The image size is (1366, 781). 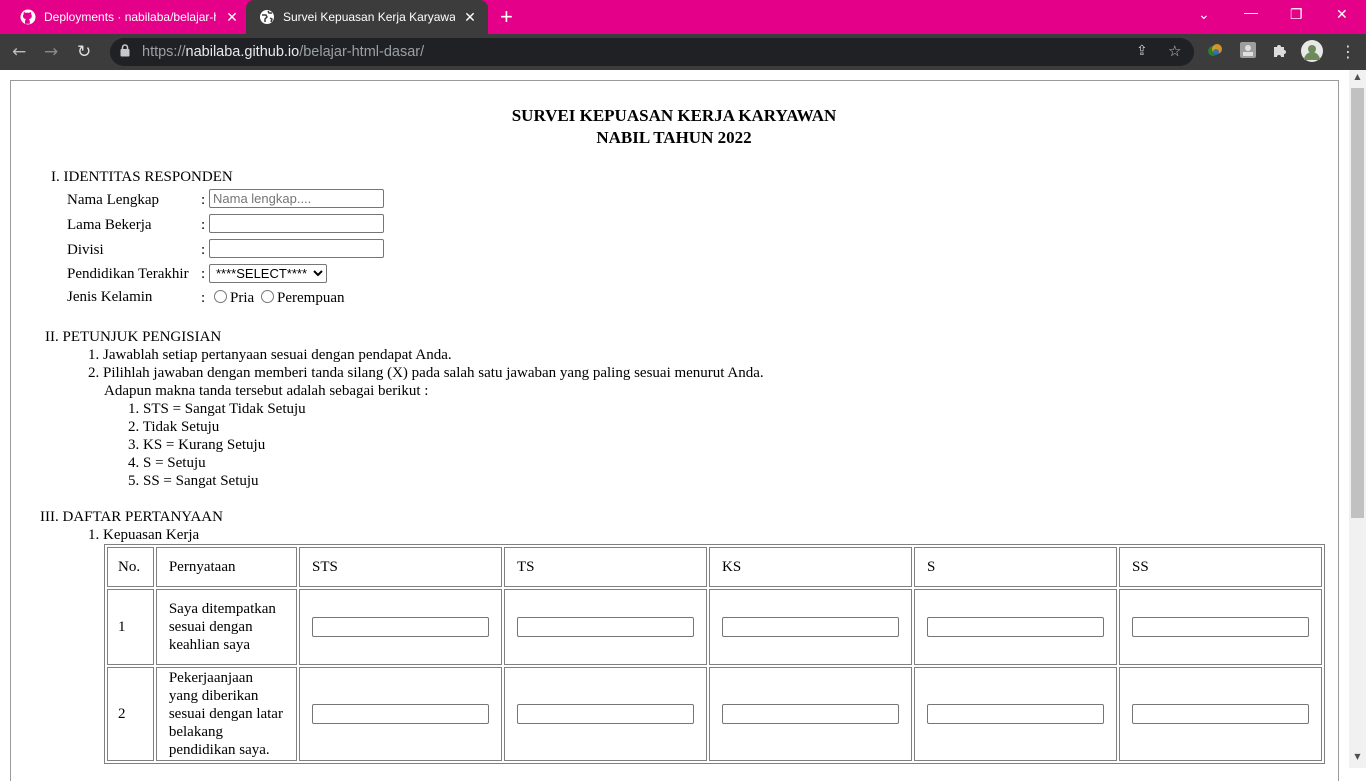 What do you see at coordinates (296, 223) in the screenshot?
I see `lama-bekerja-input` at bounding box center [296, 223].